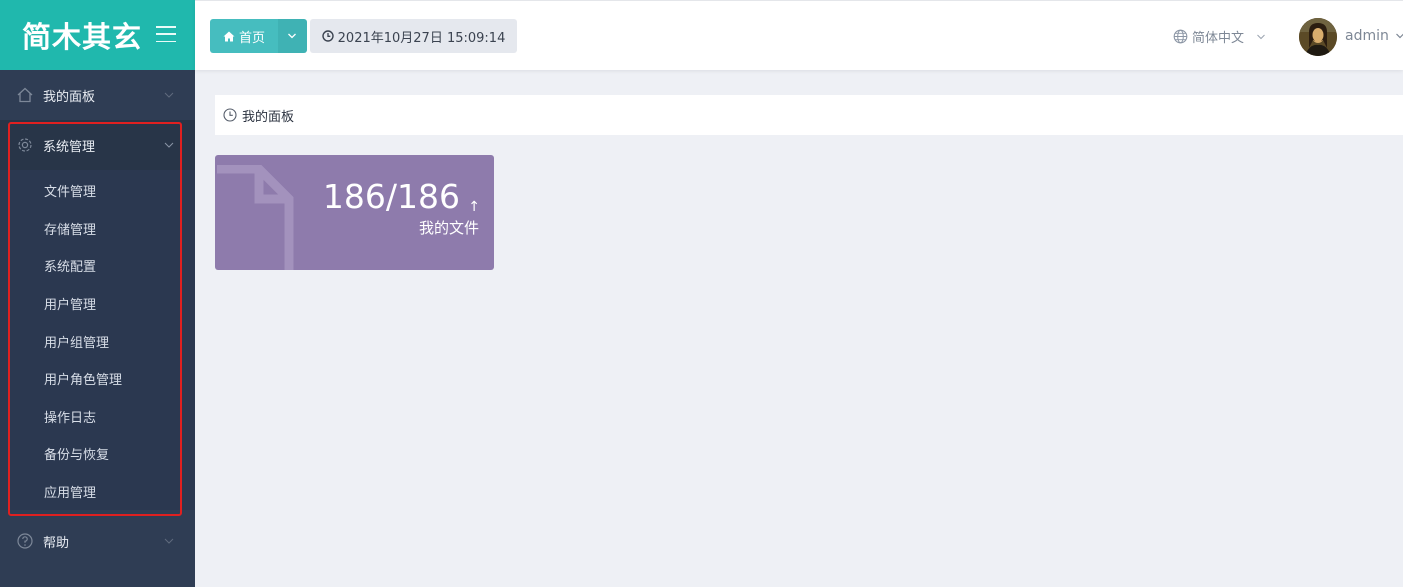 This screenshot has width=1403, height=587. What do you see at coordinates (448, 228) in the screenshot?
I see `files-label: 我的文件` at bounding box center [448, 228].